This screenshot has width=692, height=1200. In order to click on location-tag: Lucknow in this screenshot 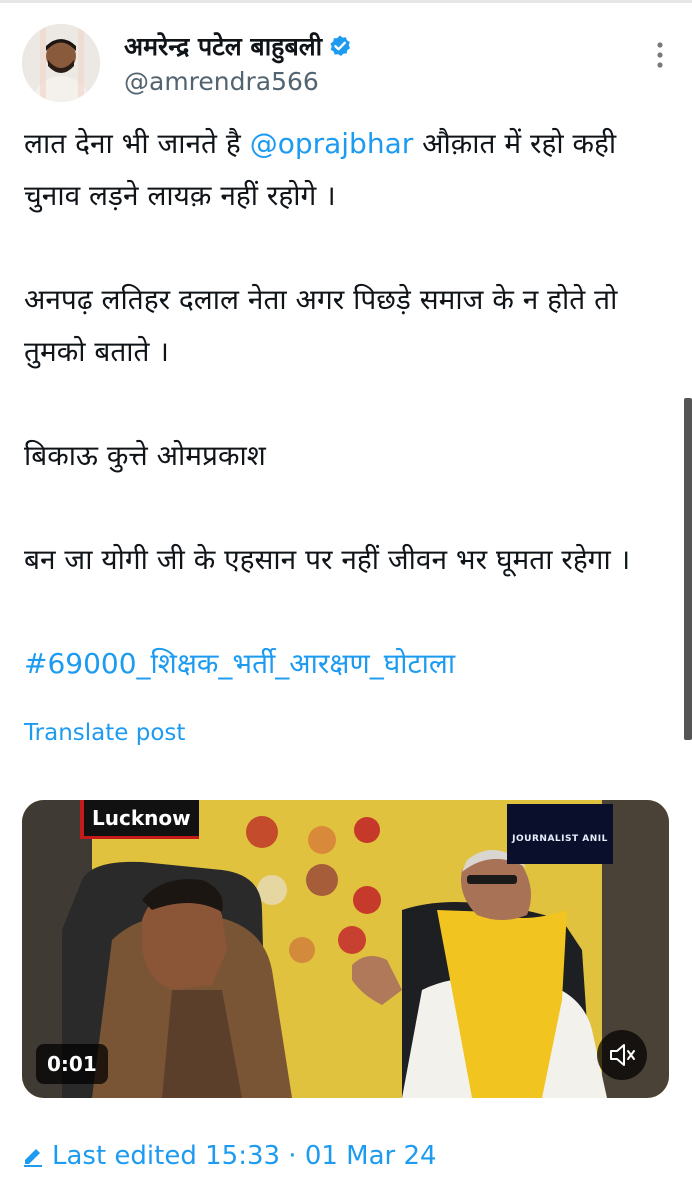, I will do `click(139, 819)`.